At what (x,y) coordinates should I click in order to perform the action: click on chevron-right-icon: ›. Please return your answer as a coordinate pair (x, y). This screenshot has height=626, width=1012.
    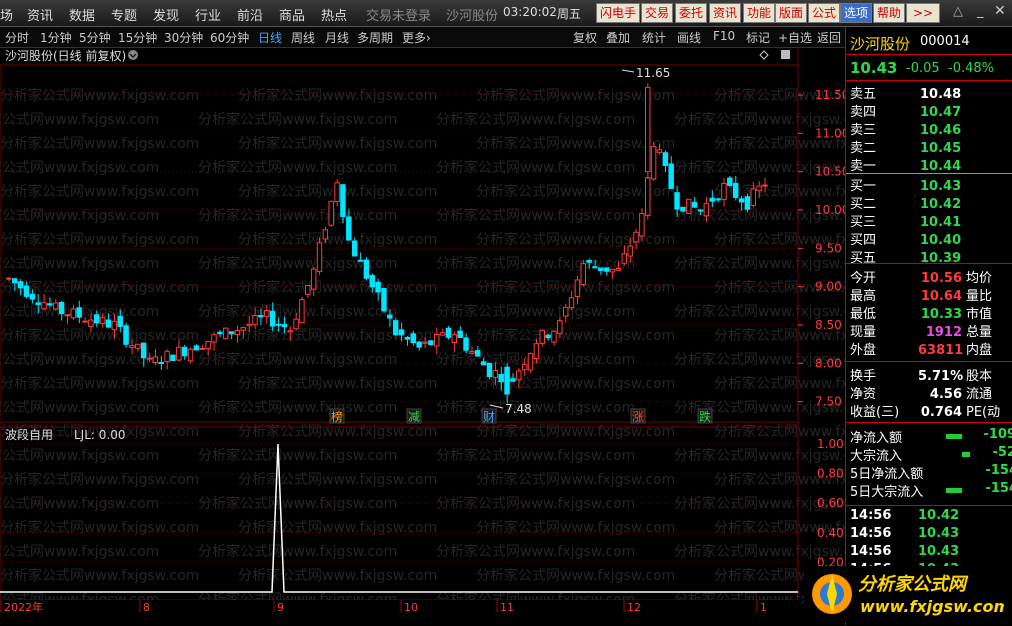
    Looking at the image, I should click on (428, 38).